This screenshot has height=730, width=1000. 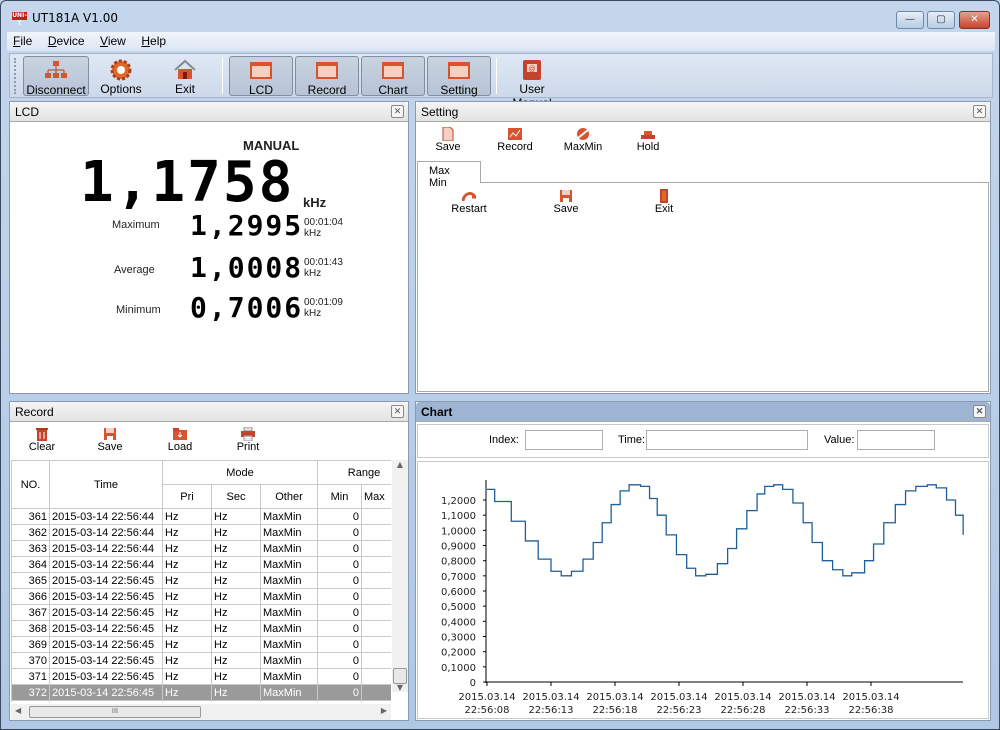 What do you see at coordinates (261, 76) in the screenshot?
I see `lcd-view-button: LCD` at bounding box center [261, 76].